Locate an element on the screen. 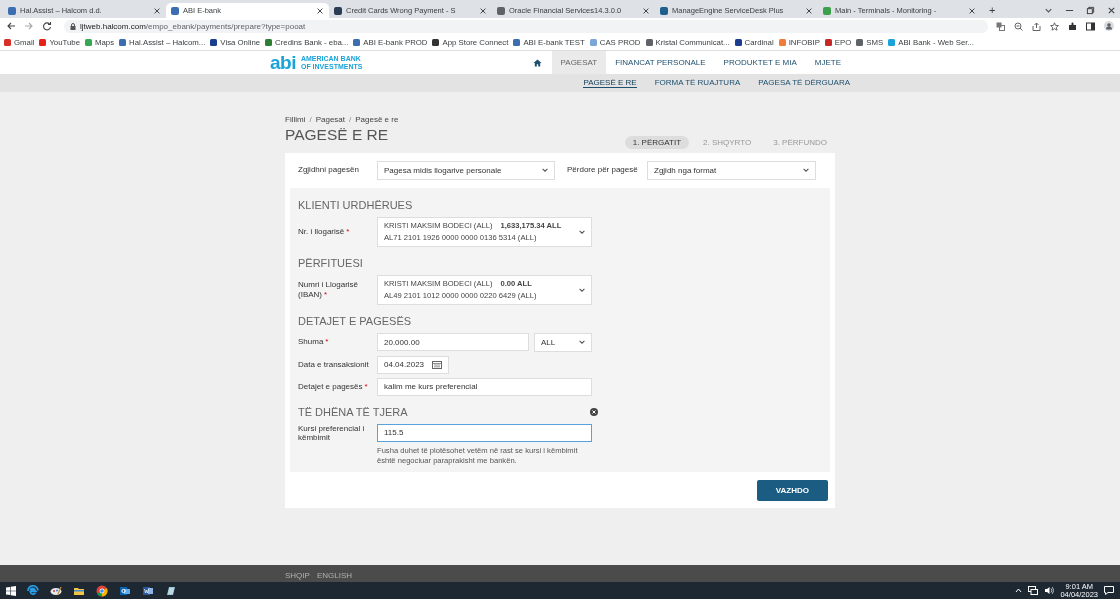 This screenshot has width=1120, height=599. home-icon is located at coordinates (537, 62).